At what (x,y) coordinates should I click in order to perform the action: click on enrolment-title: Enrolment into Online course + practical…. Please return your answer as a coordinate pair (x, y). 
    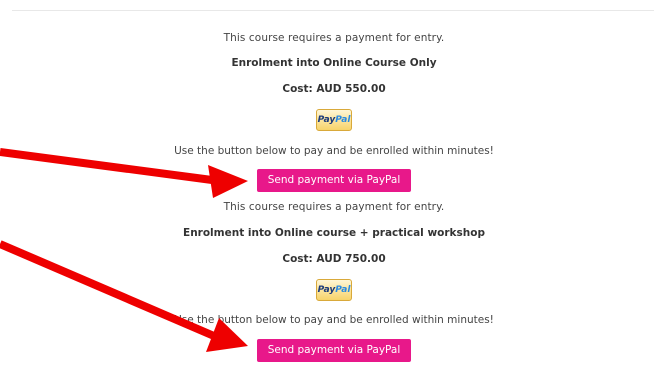
    Looking at the image, I should click on (334, 233).